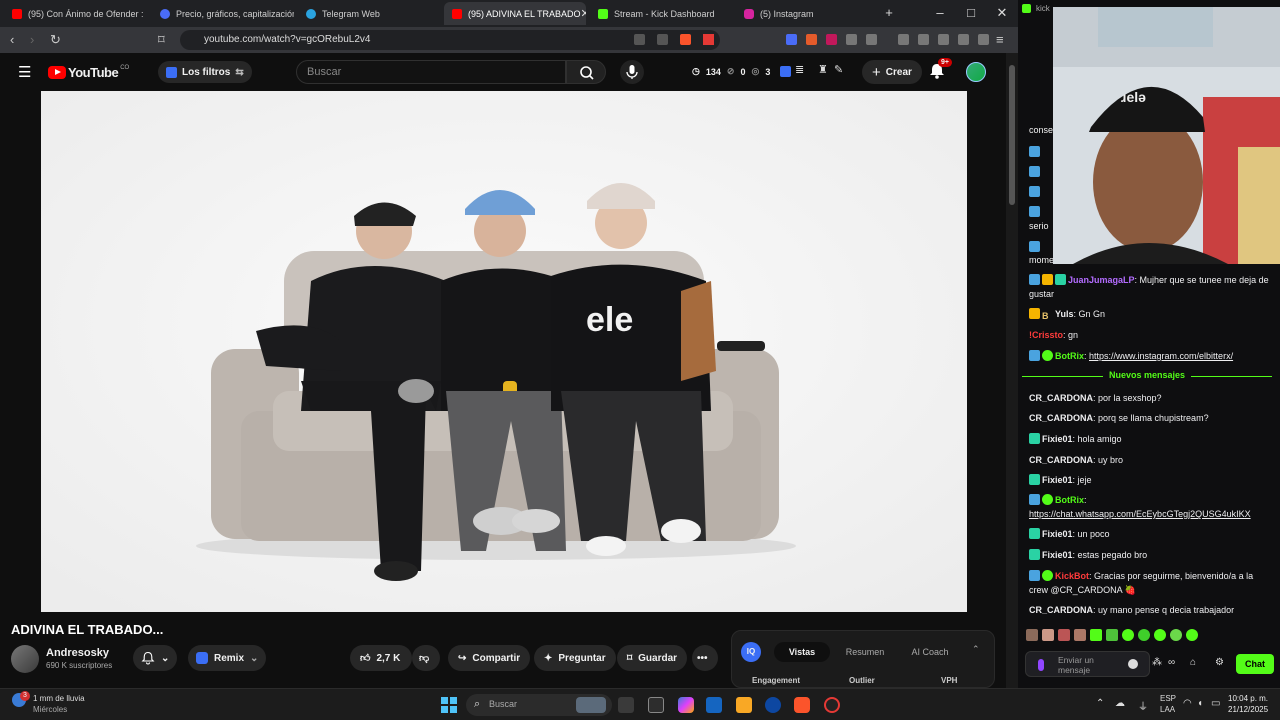 This screenshot has height=720, width=1280. What do you see at coordinates (626, 705) in the screenshot?
I see `task-view-icon` at bounding box center [626, 705].